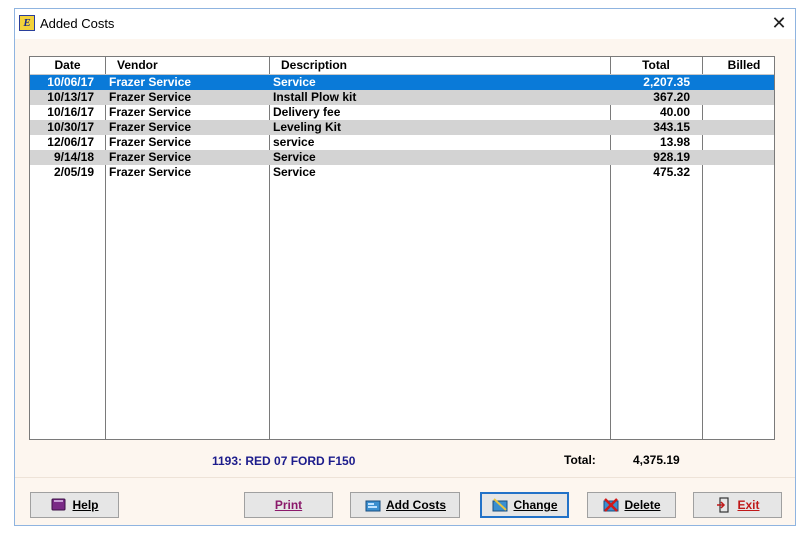  What do you see at coordinates (402, 82) in the screenshot?
I see `table-row: 10/06/17 Frazer Service Service 2,207.35` at bounding box center [402, 82].